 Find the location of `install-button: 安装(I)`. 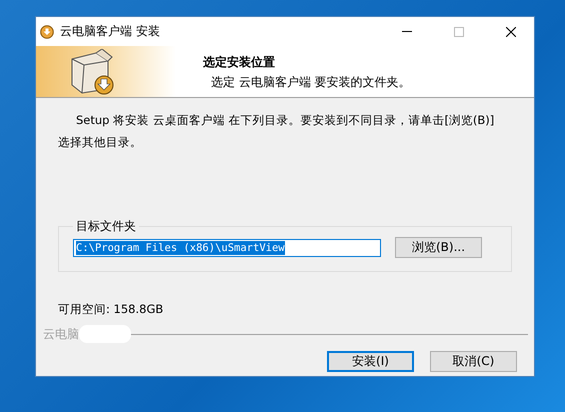

install-button: 安装(I) is located at coordinates (370, 361).